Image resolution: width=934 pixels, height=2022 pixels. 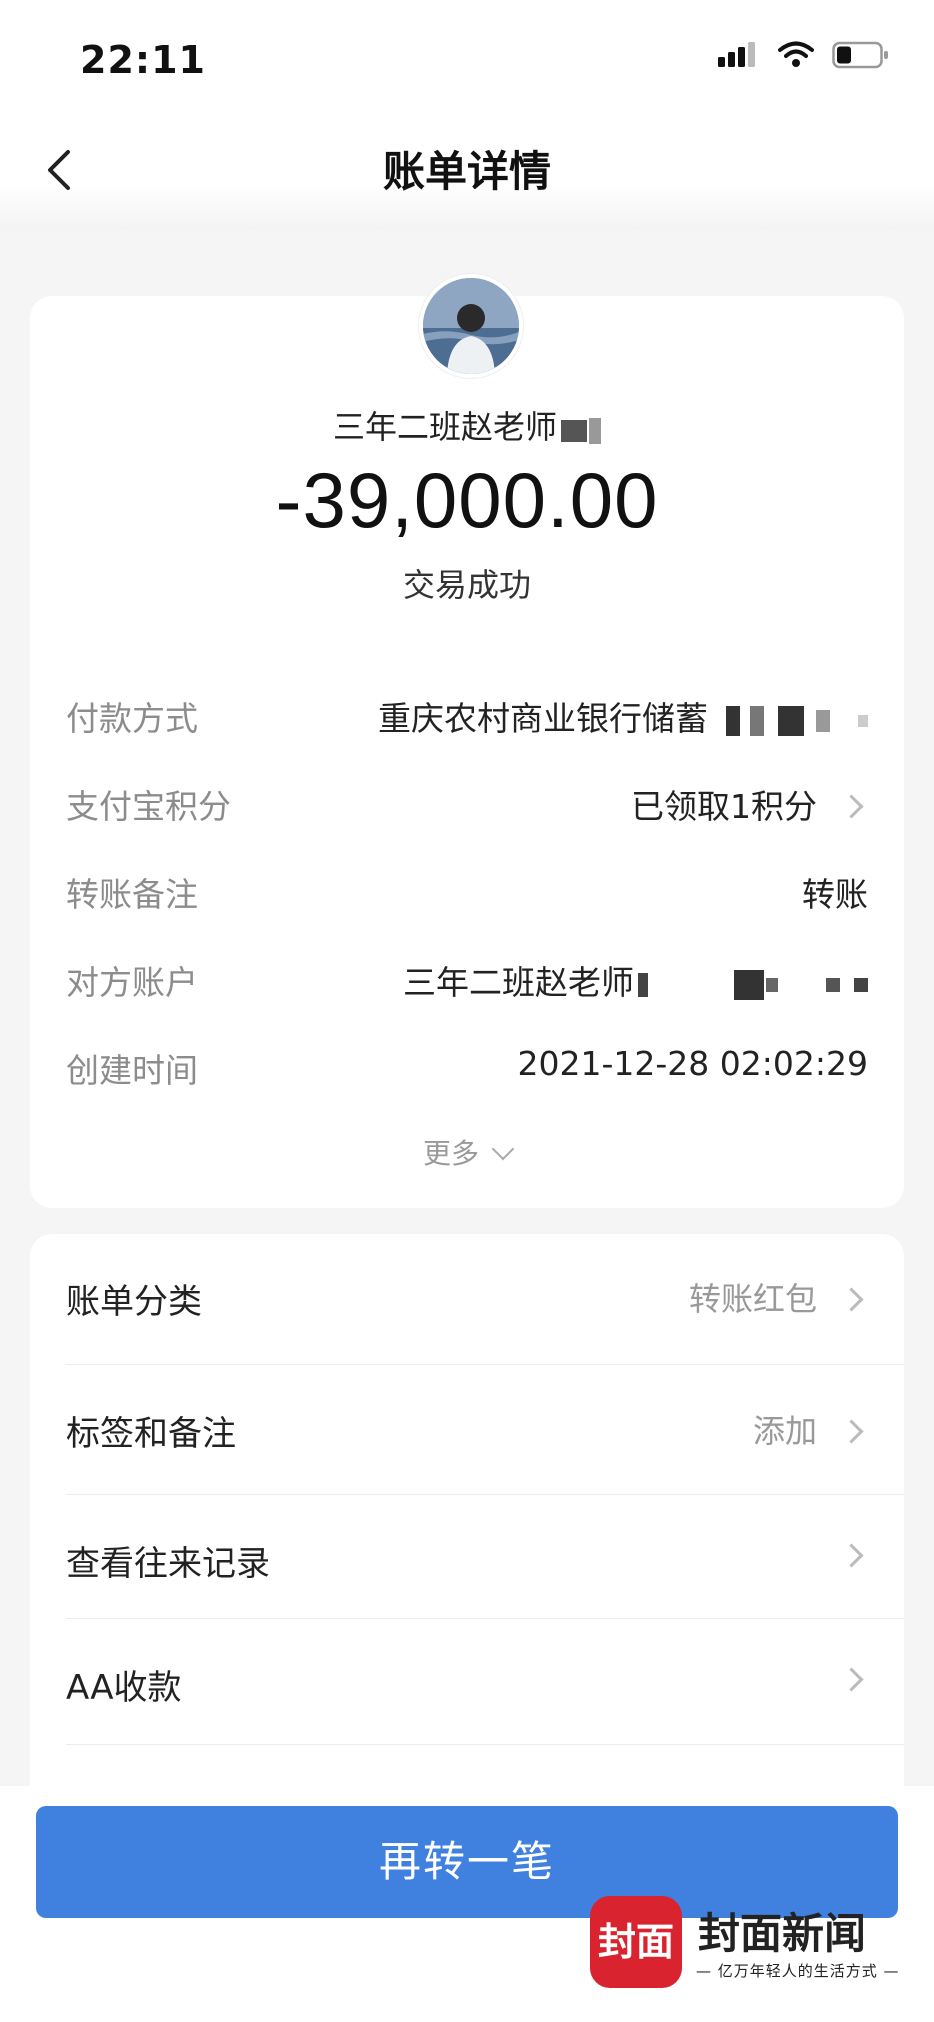 What do you see at coordinates (143, 60) in the screenshot?
I see `status-time: 22:11` at bounding box center [143, 60].